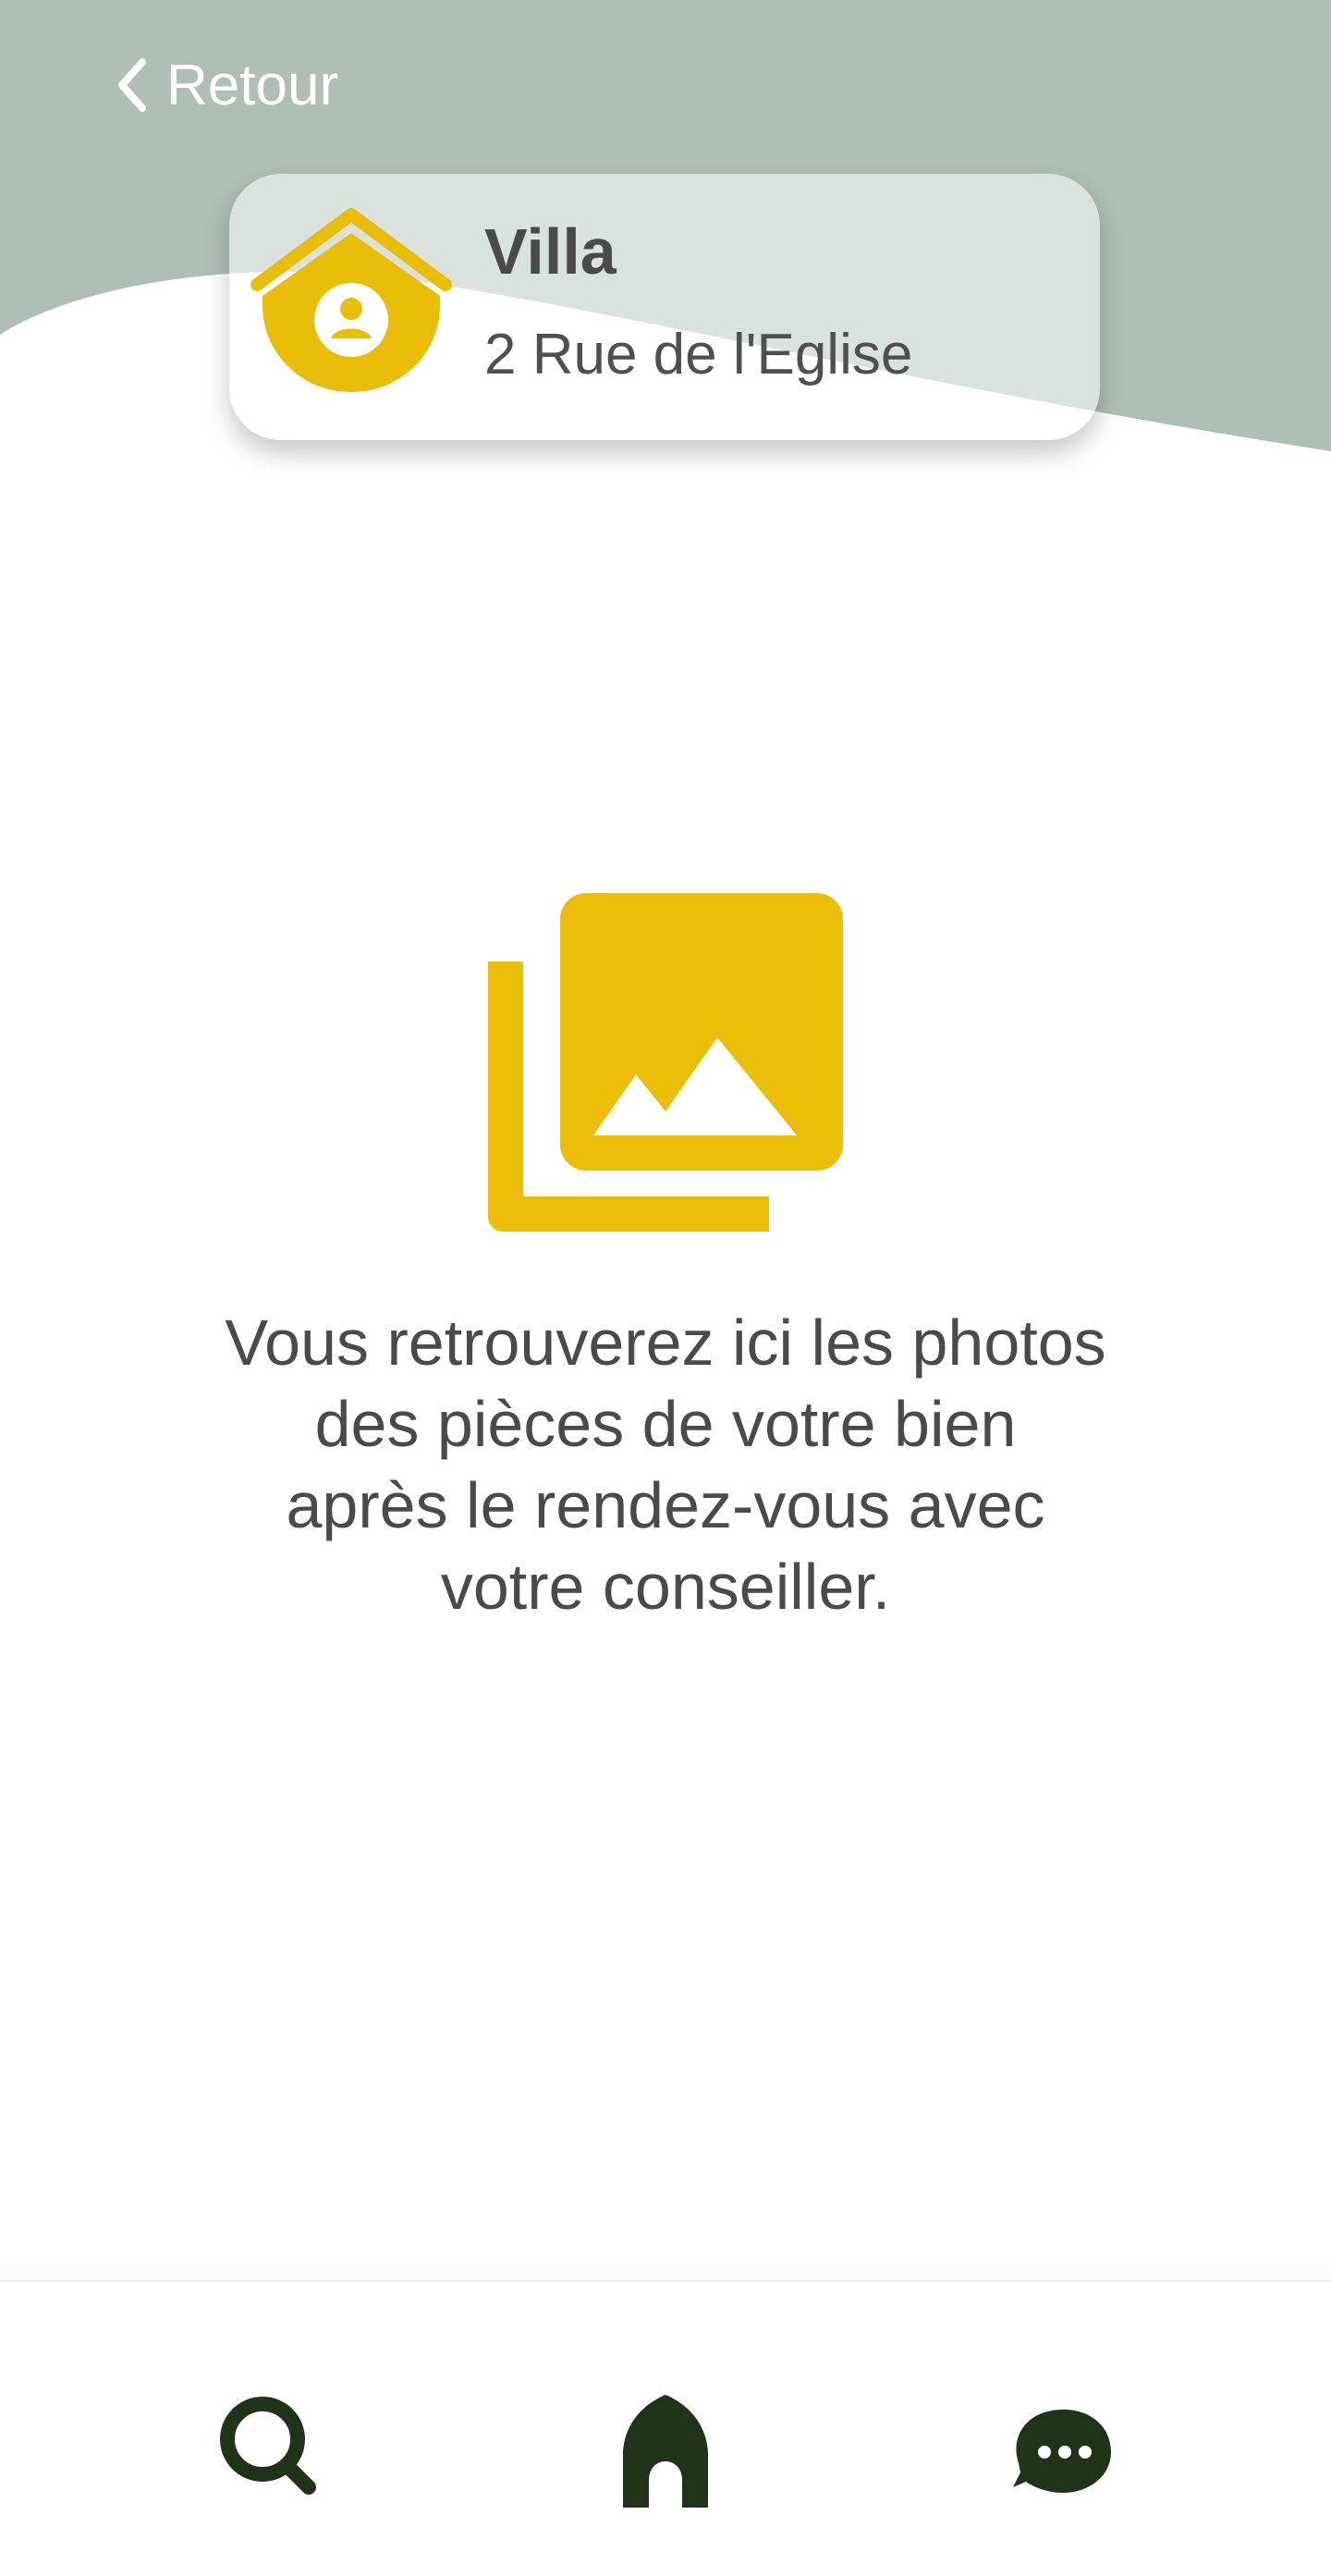 The image size is (1331, 2576). I want to click on back-button: Retour, so click(225, 85).